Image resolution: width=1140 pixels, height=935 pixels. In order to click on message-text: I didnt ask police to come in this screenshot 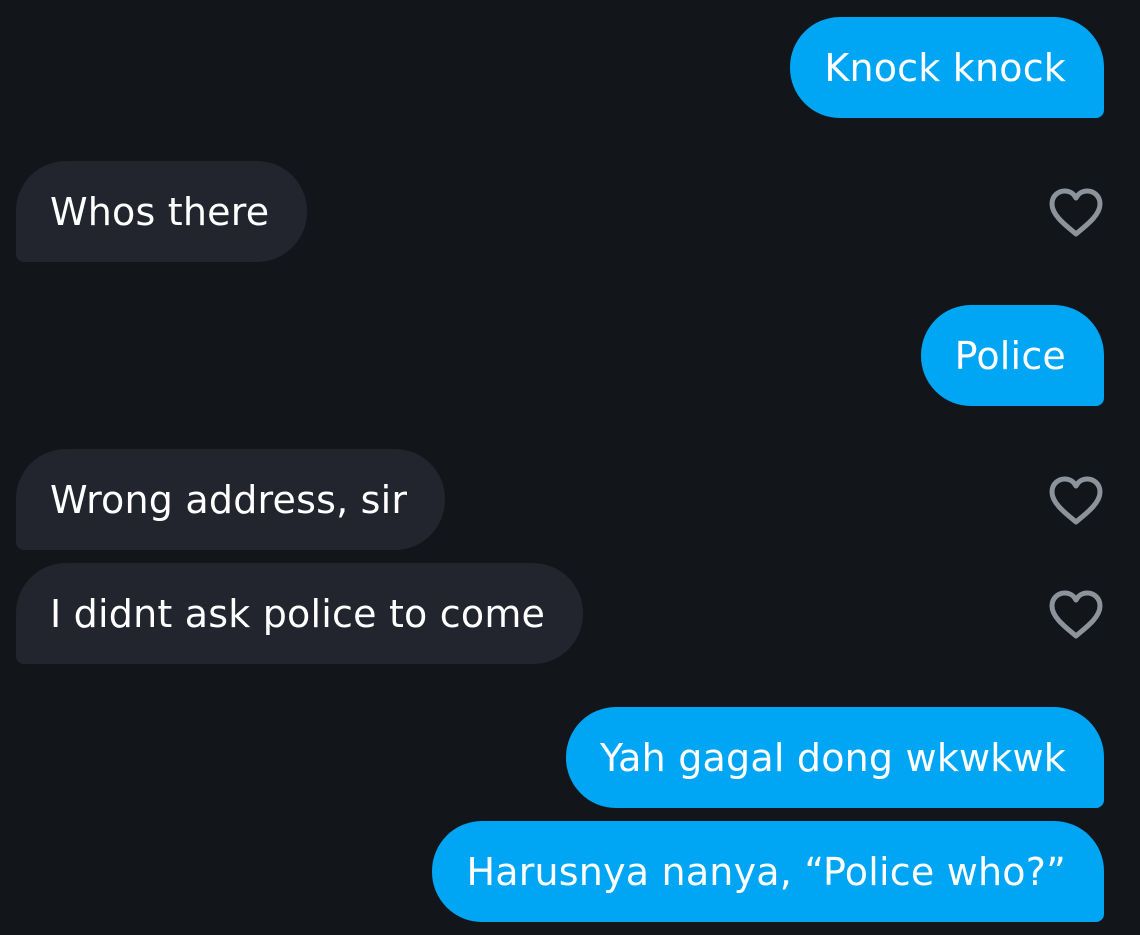, I will do `click(298, 613)`.